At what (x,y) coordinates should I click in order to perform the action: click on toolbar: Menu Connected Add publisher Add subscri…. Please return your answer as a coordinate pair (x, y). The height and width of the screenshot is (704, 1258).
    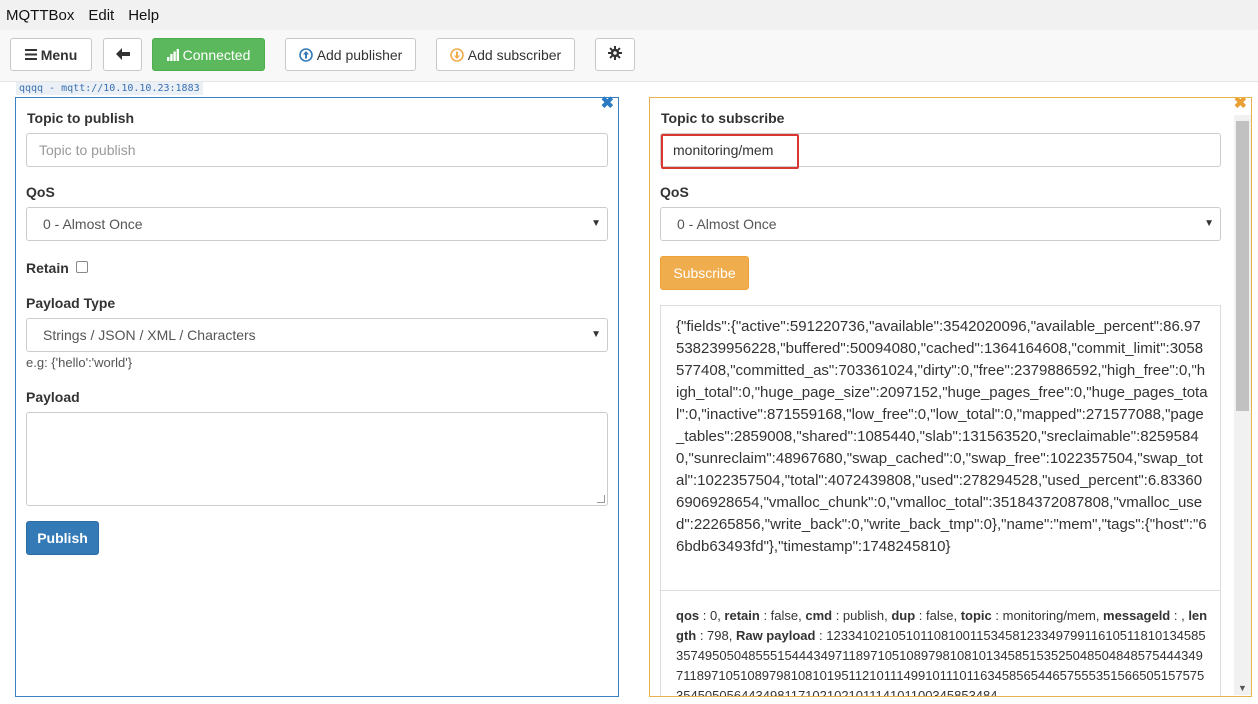
    Looking at the image, I should click on (629, 56).